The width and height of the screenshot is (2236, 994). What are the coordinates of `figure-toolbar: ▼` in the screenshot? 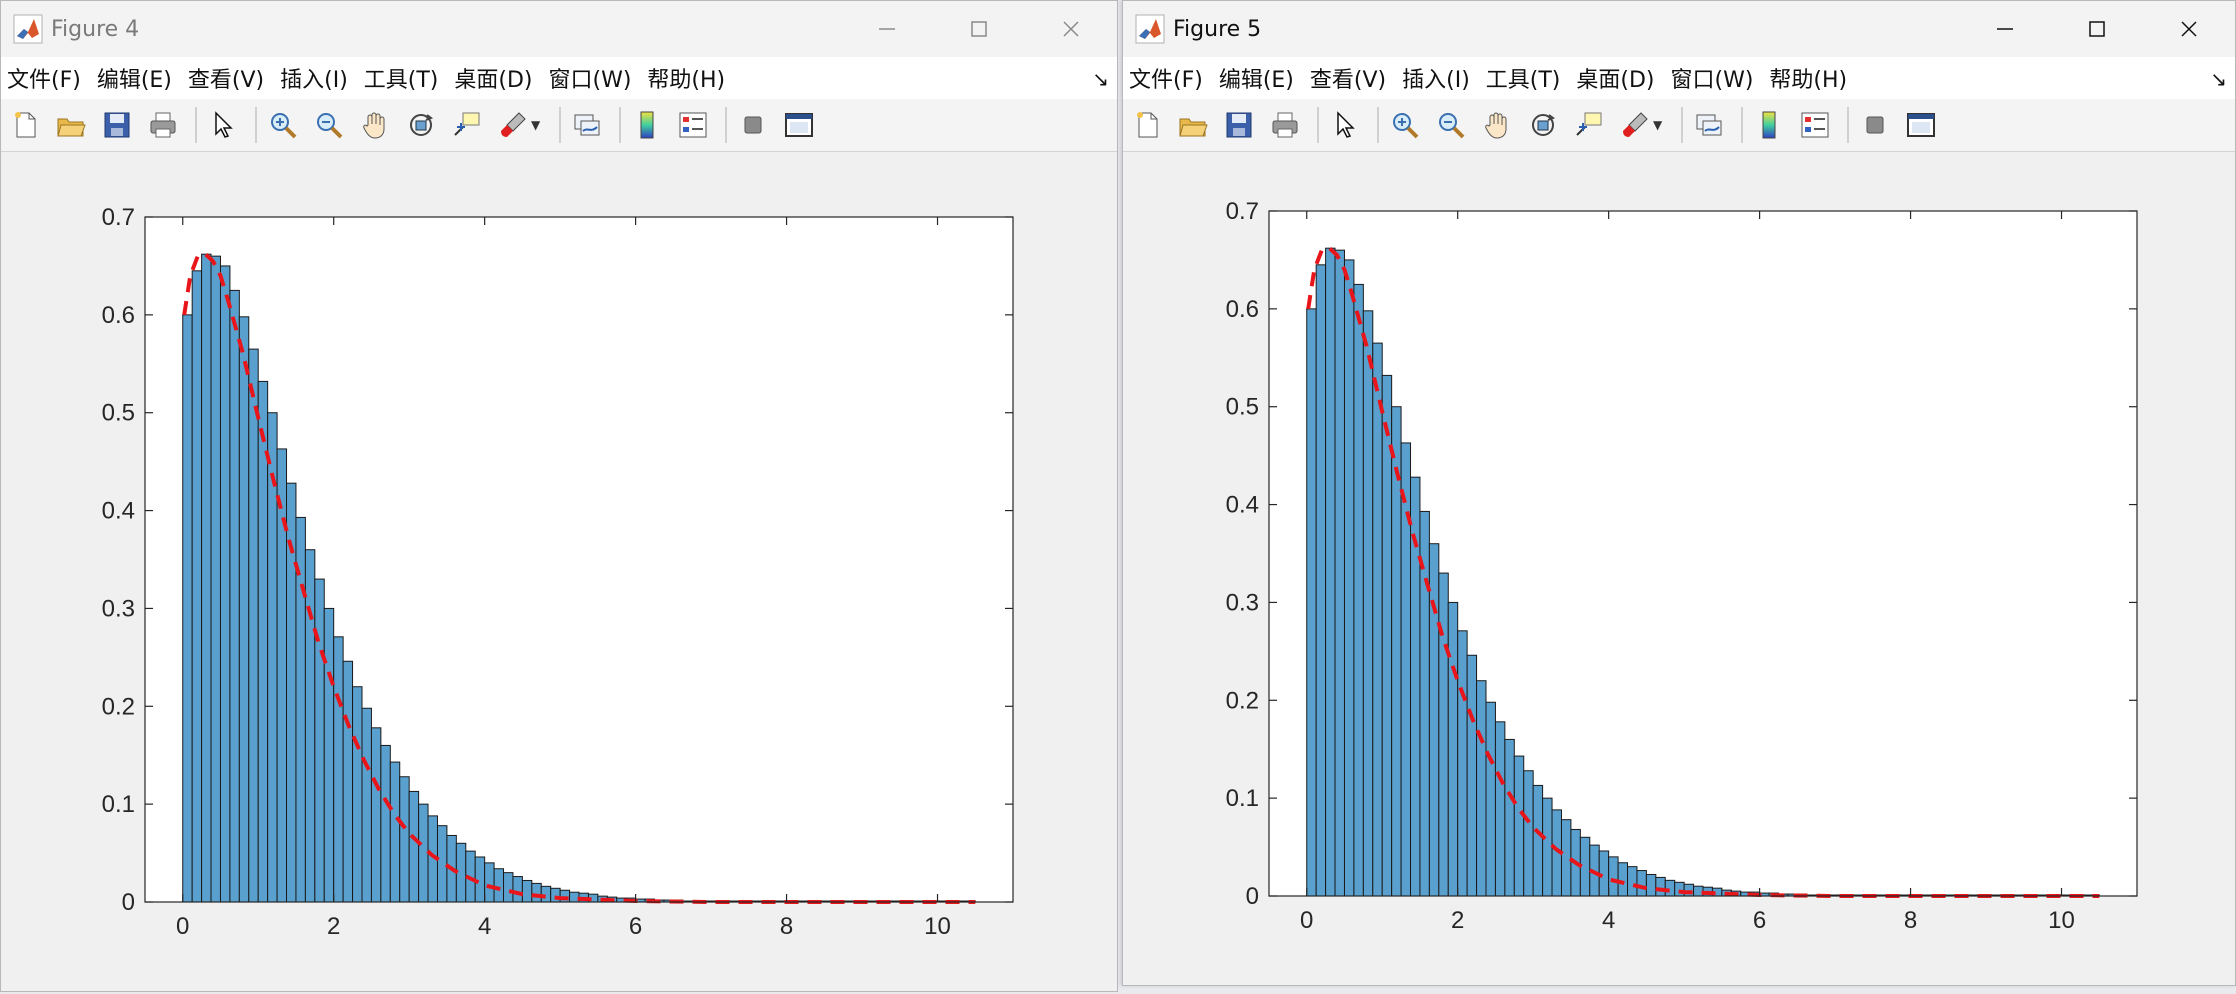 It's located at (1679, 125).